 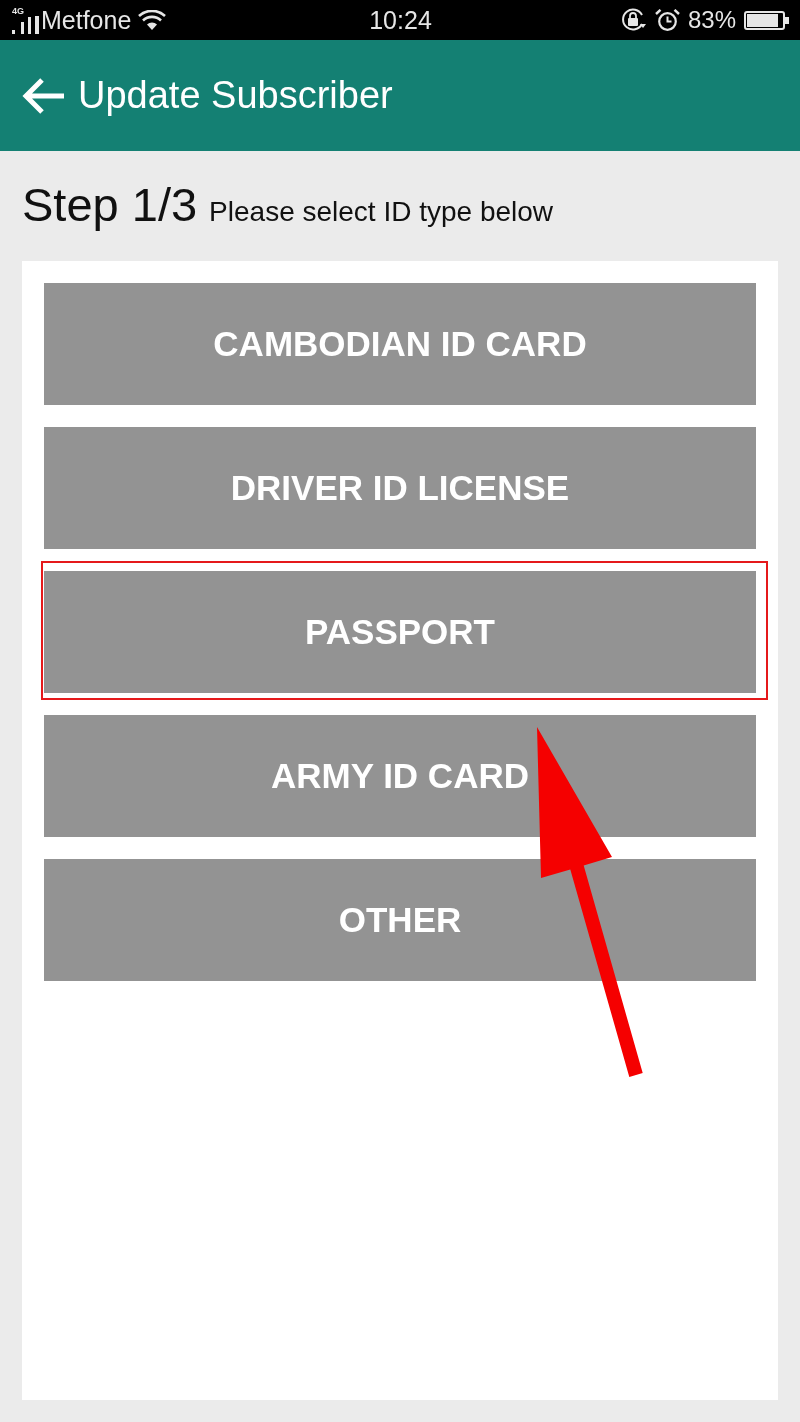 I want to click on step-instruction: Please select ID type below, so click(x=381, y=212).